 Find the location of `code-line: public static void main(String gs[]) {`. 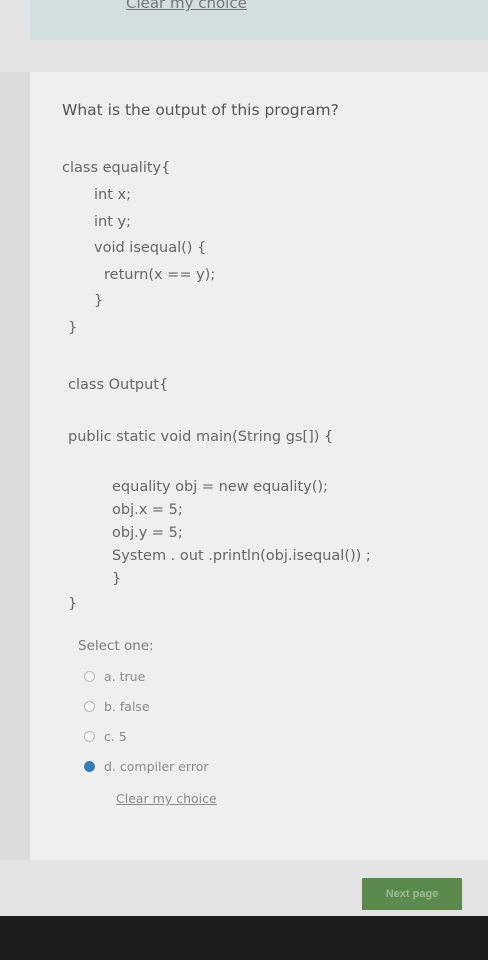

code-line: public static void main(String gs[]) { is located at coordinates (201, 437).